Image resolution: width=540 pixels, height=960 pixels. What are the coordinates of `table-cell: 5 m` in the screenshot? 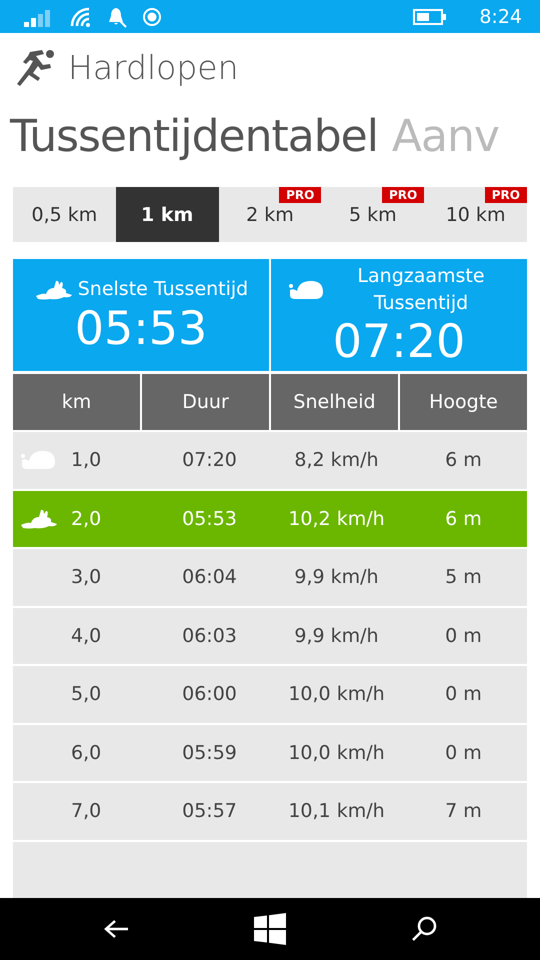 It's located at (463, 577).